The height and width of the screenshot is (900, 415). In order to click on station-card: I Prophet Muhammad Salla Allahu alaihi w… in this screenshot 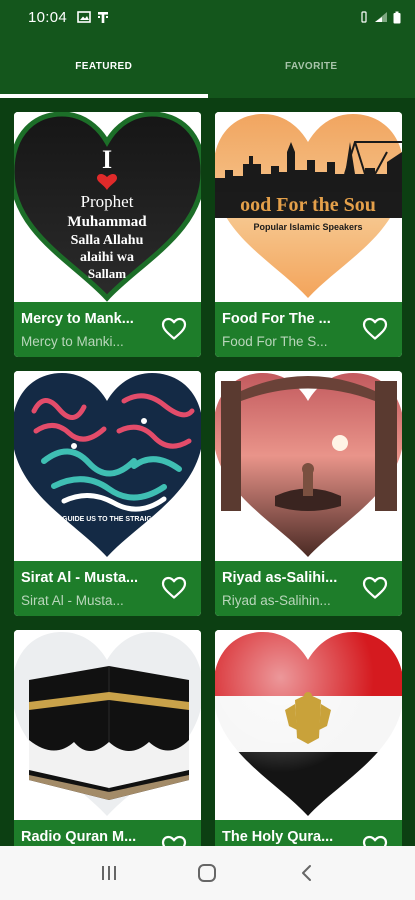, I will do `click(107, 234)`.